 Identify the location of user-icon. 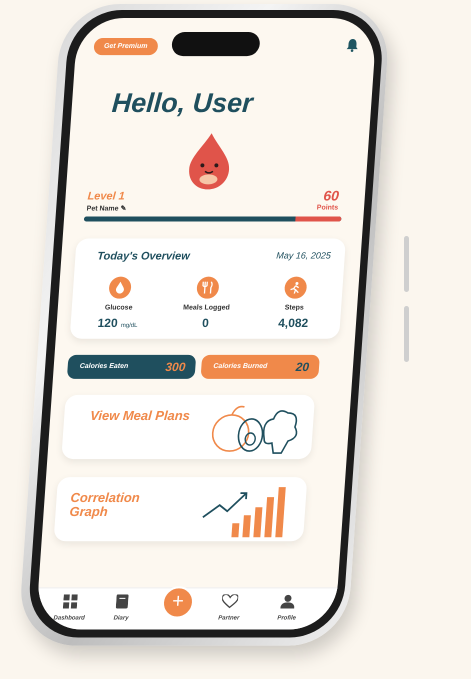
(287, 603).